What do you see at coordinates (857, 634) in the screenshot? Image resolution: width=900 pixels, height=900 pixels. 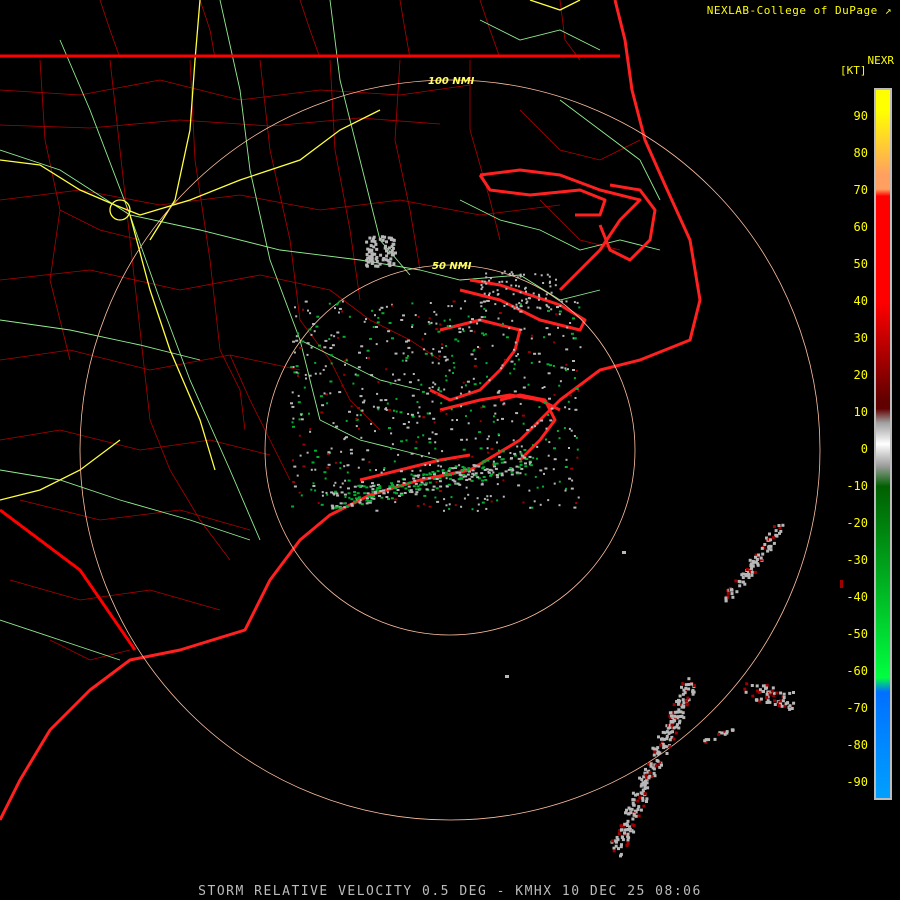 I see `legend-tick-label: -50` at bounding box center [857, 634].